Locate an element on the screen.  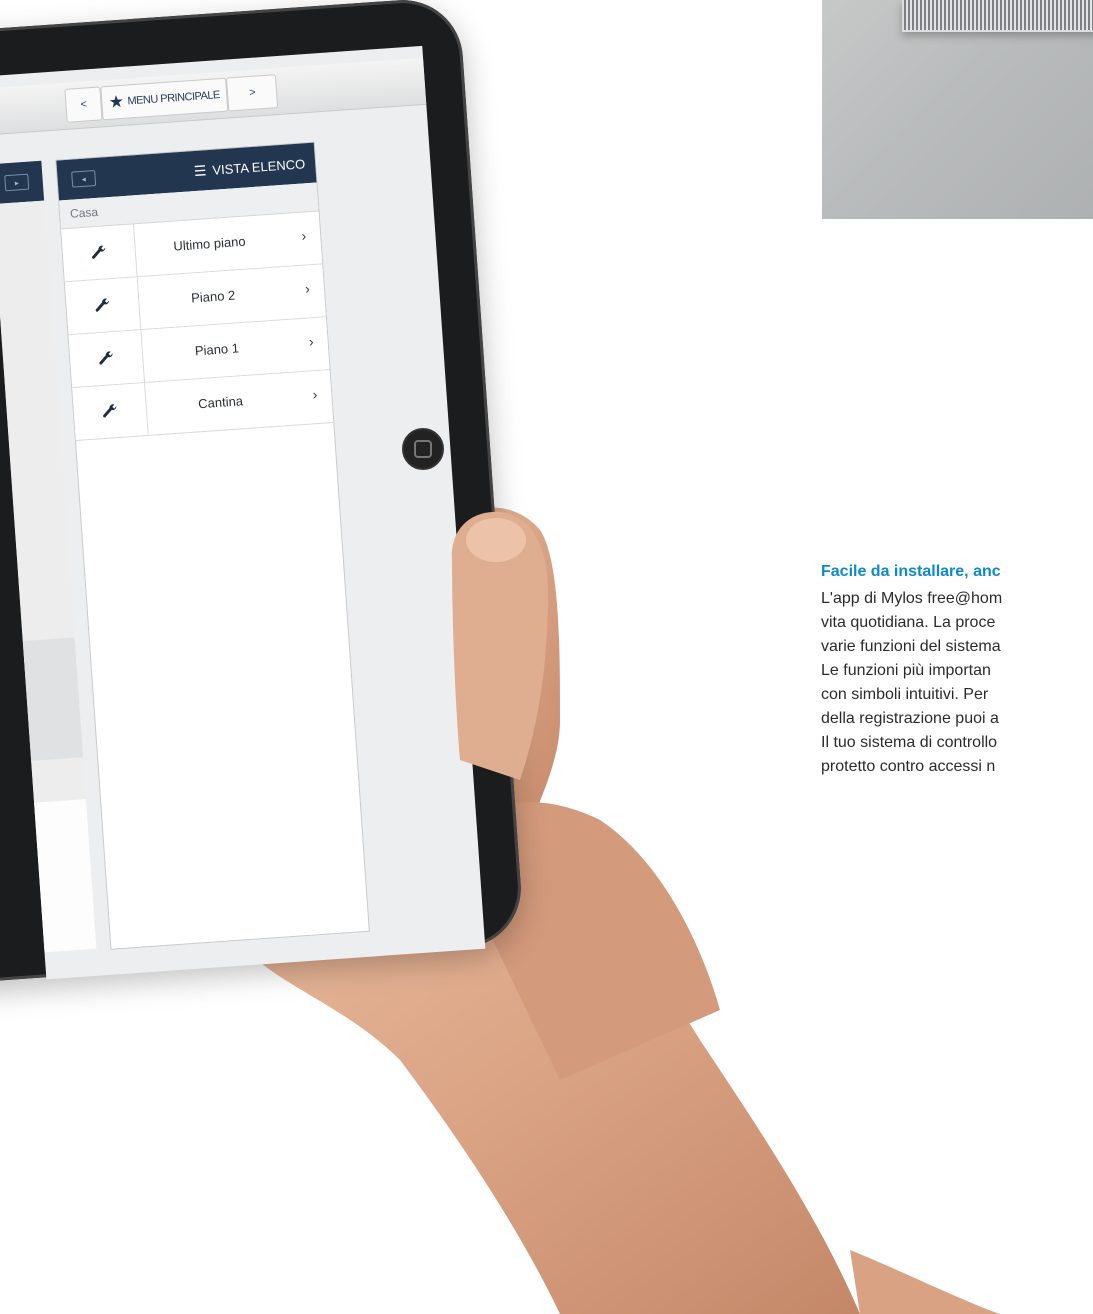
paragraph-line: varie funzioni del sistema is located at coordinates (911, 646).